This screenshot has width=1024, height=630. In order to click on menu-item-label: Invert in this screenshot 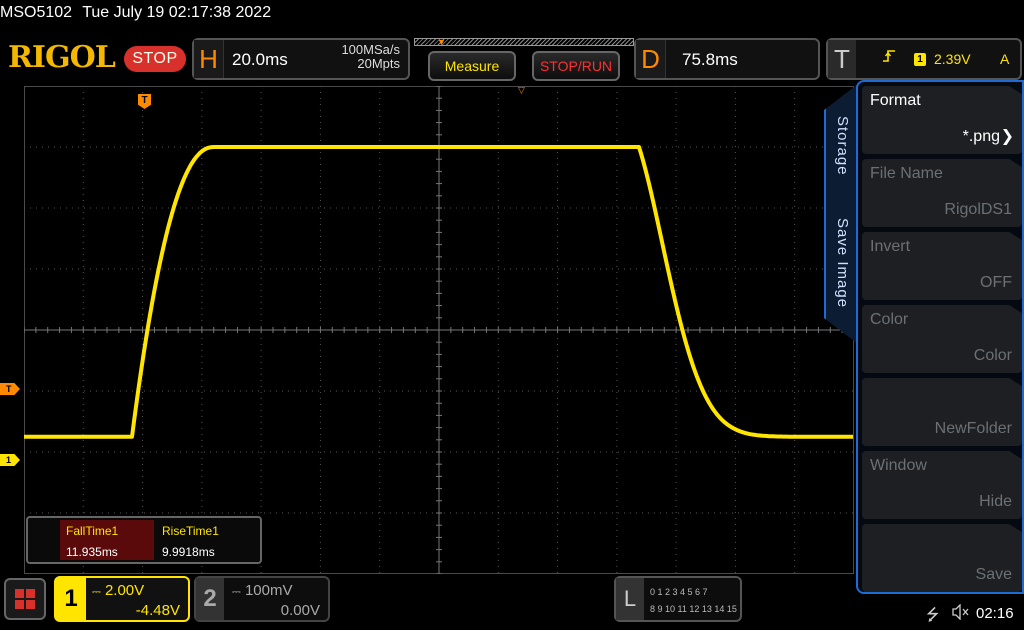, I will do `click(890, 246)`.